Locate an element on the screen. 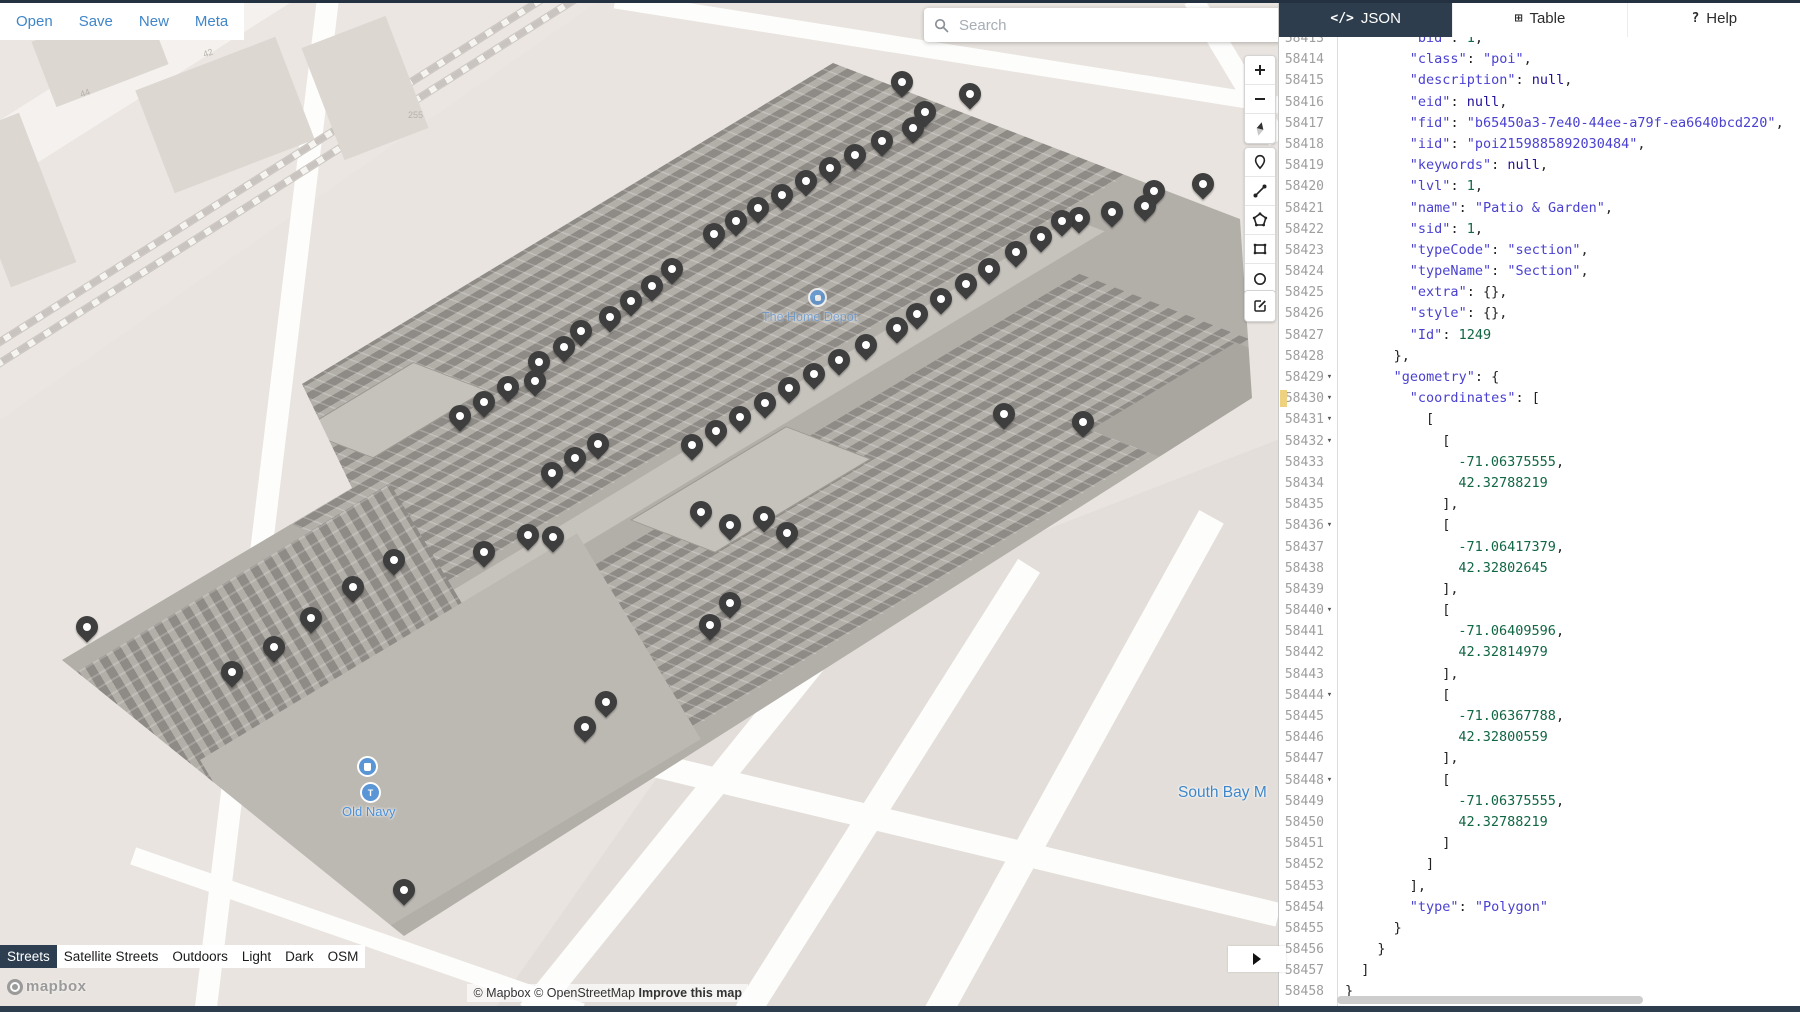 The width and height of the screenshot is (1800, 1012). line-number: 58435 is located at coordinates (1304, 505).